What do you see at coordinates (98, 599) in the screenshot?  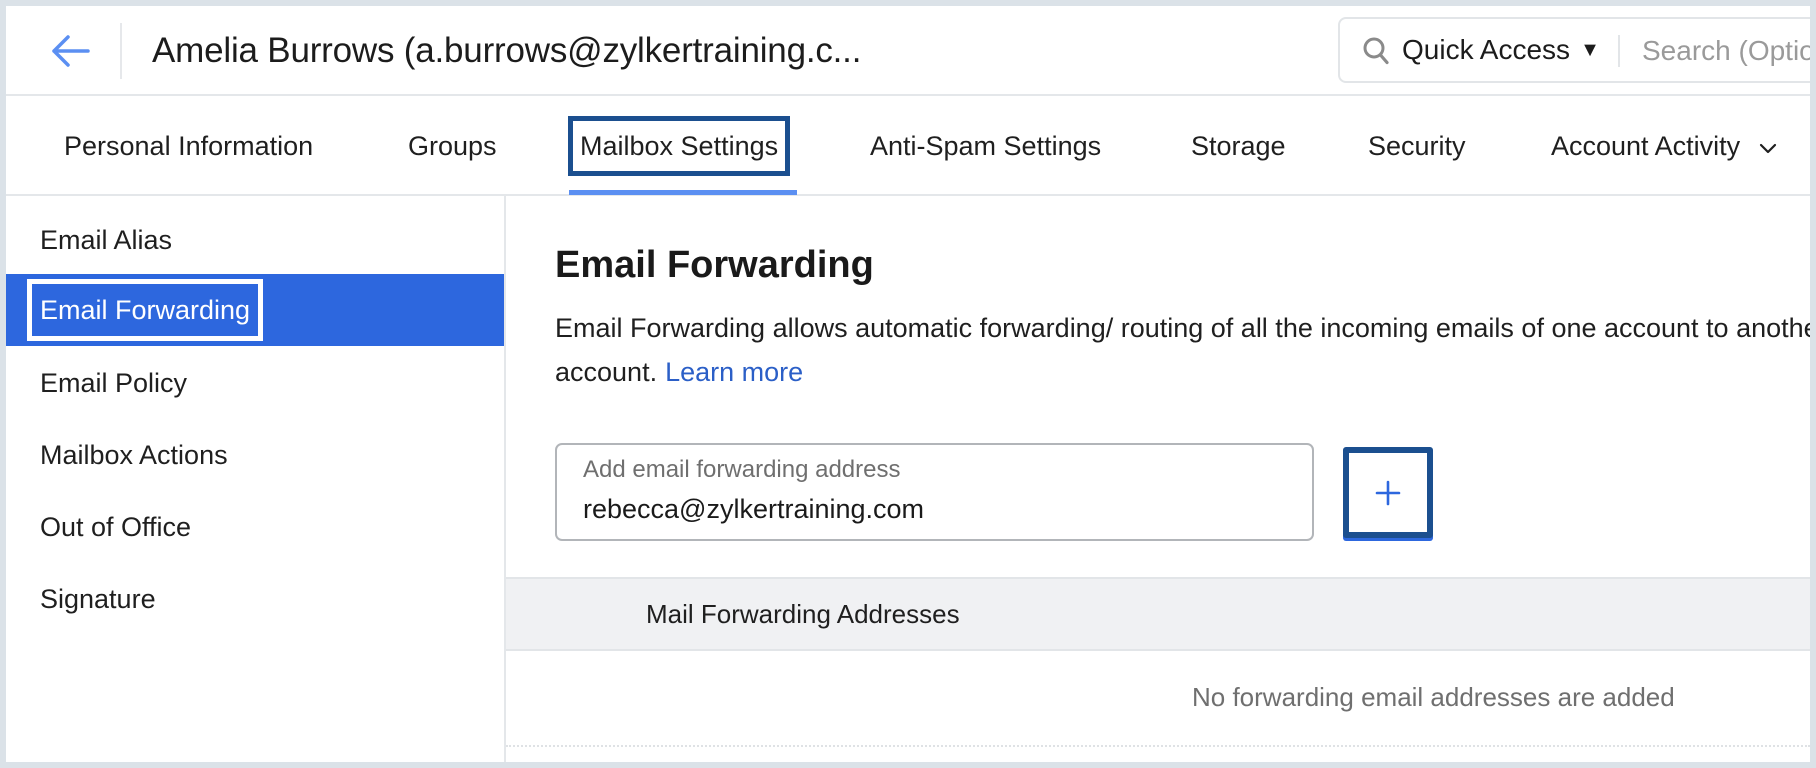 I see `sidebar-item-label: Signature` at bounding box center [98, 599].